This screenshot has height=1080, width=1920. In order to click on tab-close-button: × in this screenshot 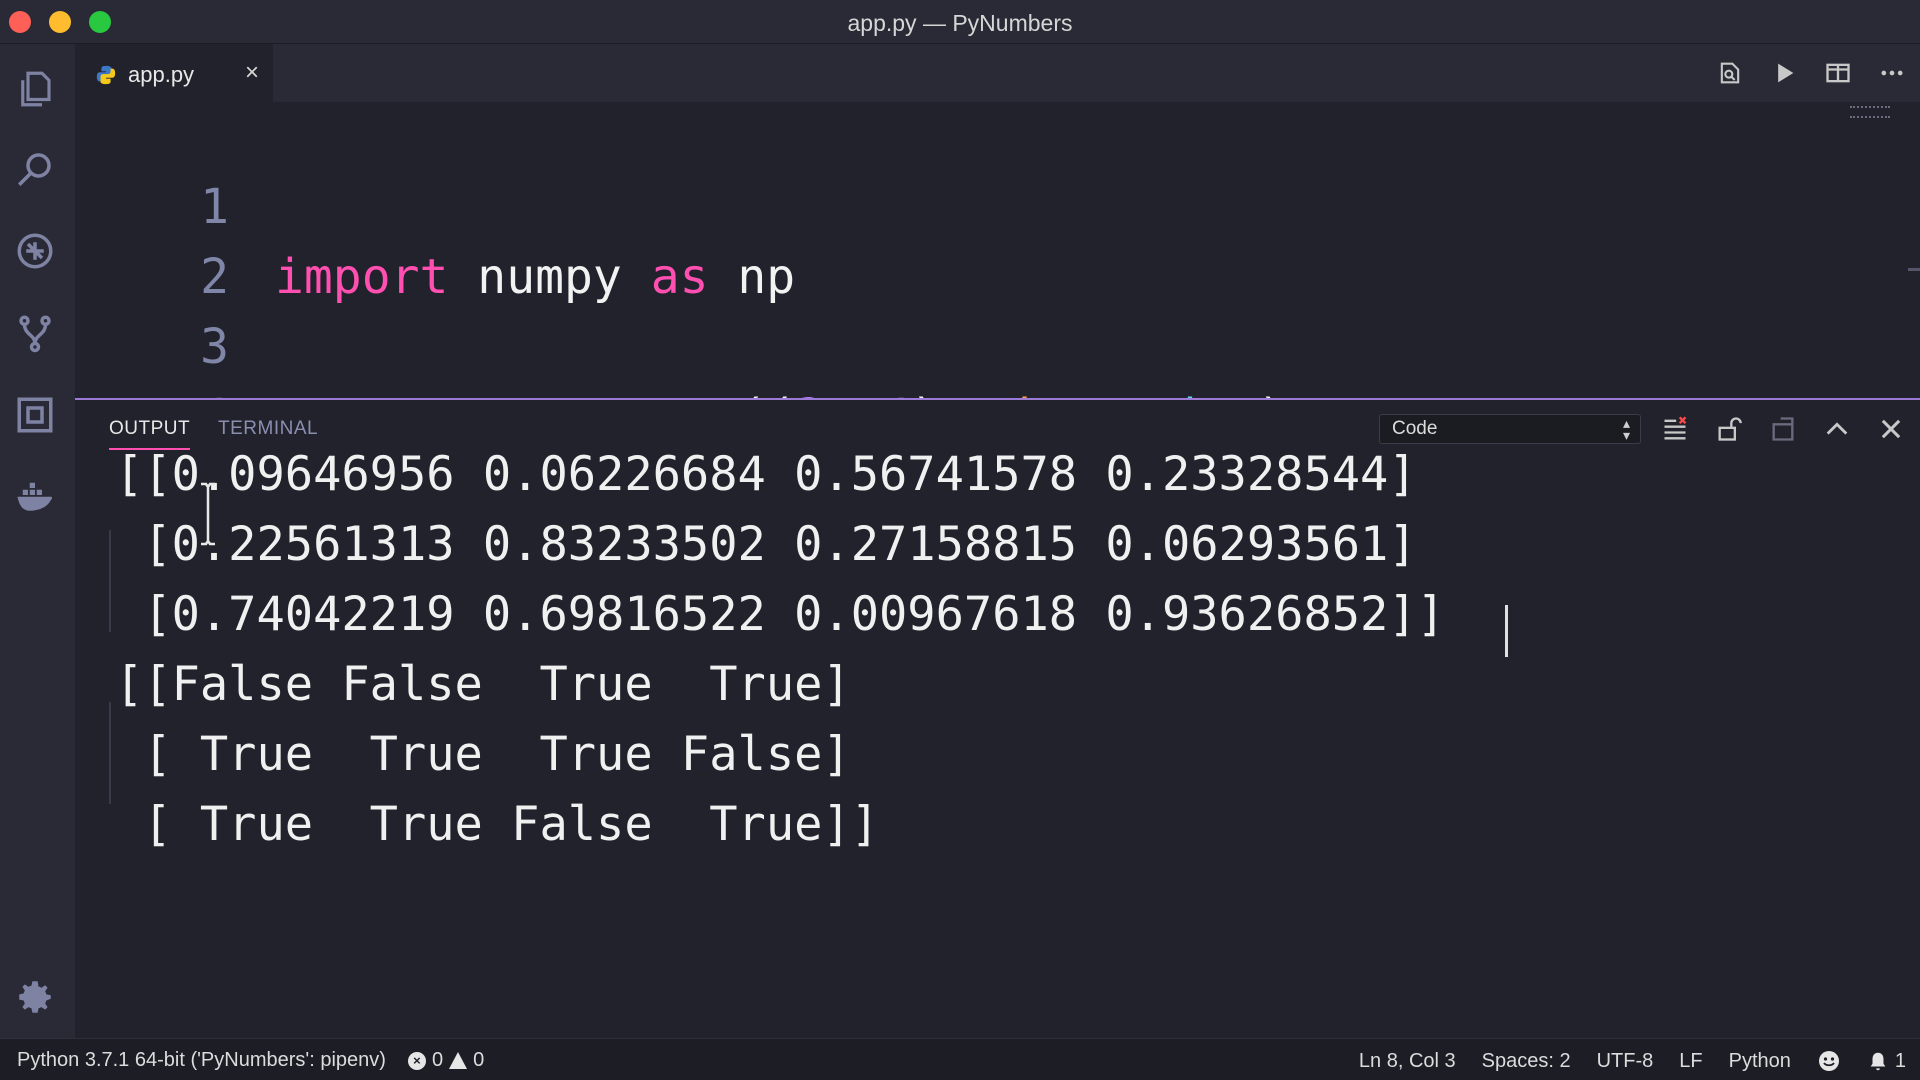, I will do `click(252, 73)`.